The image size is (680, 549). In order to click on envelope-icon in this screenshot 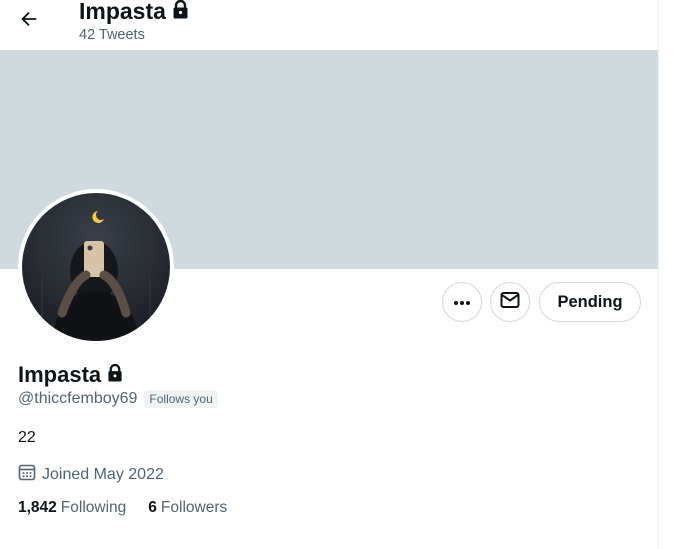, I will do `click(510, 302)`.